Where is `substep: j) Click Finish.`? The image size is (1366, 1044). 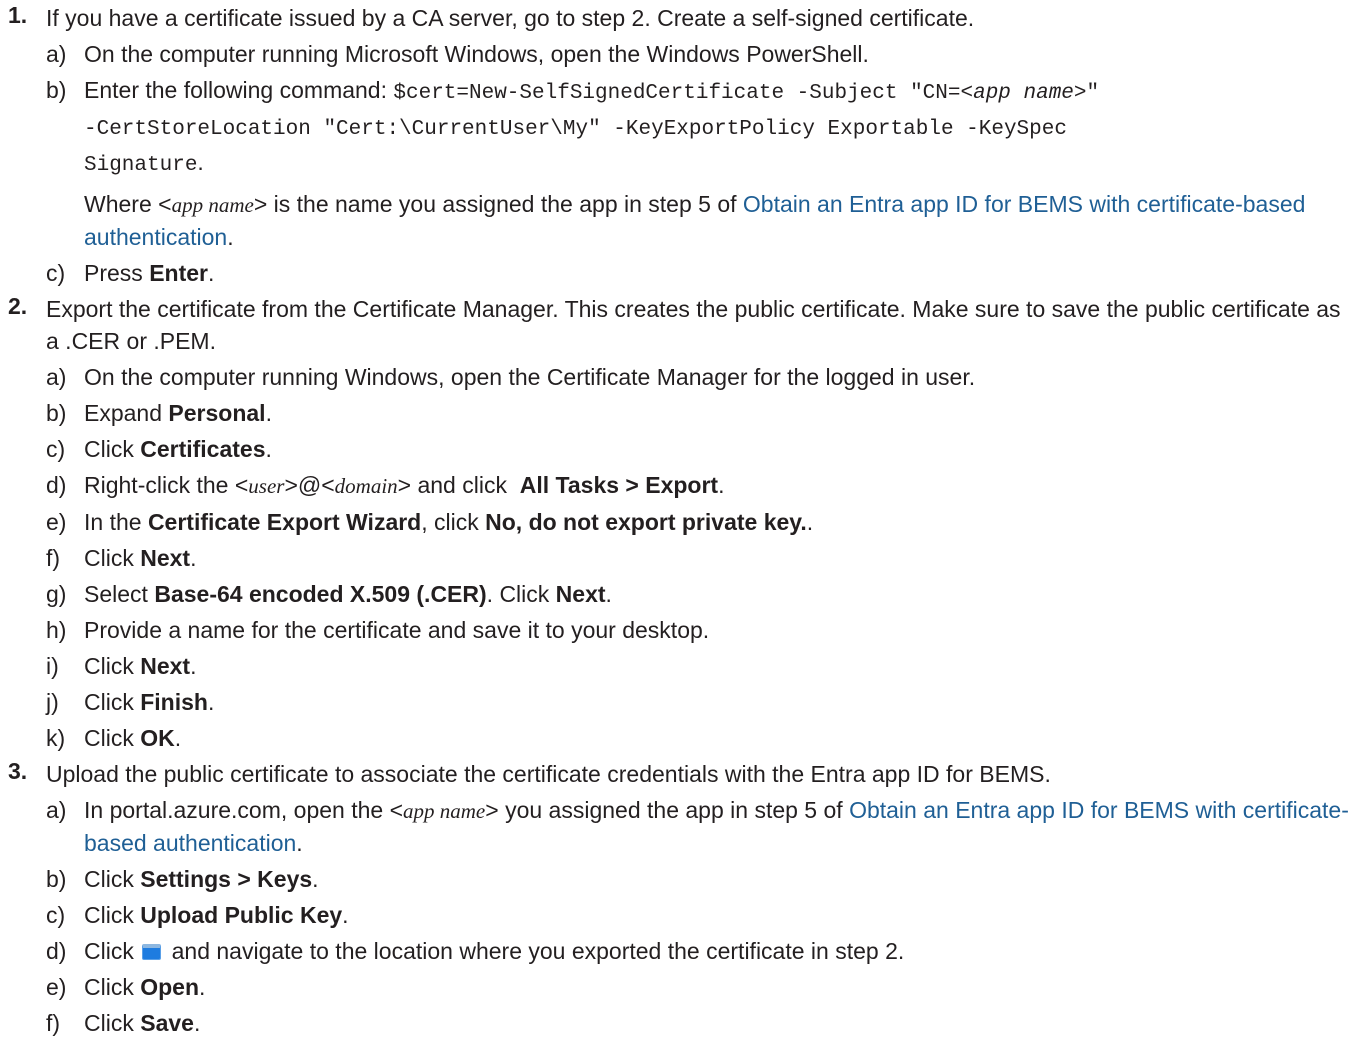
substep: j) Click Finish. is located at coordinates (702, 702).